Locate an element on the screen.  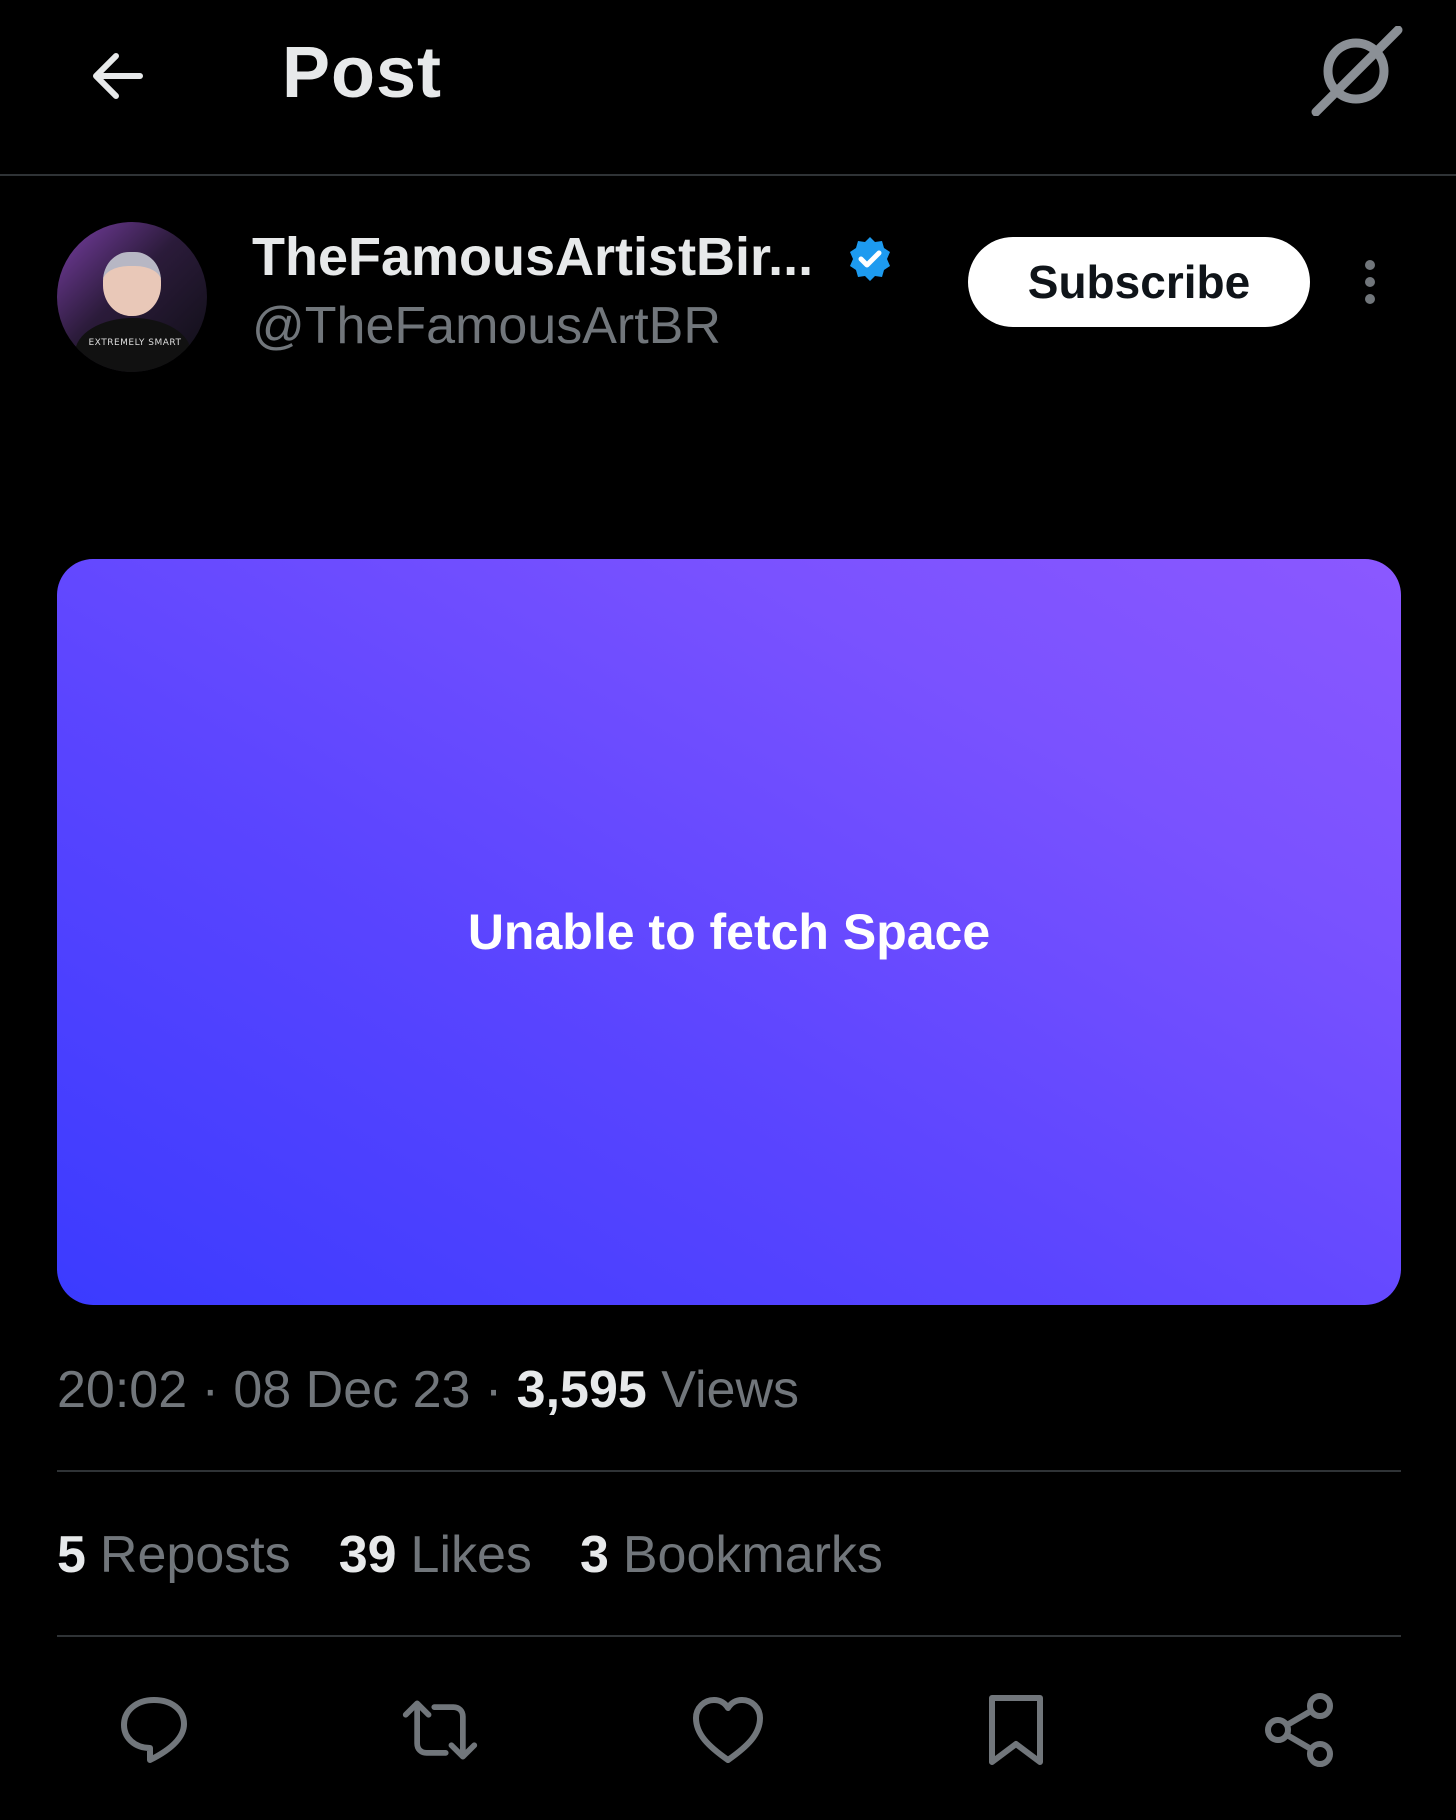
bookmark-icon is located at coordinates (1016, 1730).